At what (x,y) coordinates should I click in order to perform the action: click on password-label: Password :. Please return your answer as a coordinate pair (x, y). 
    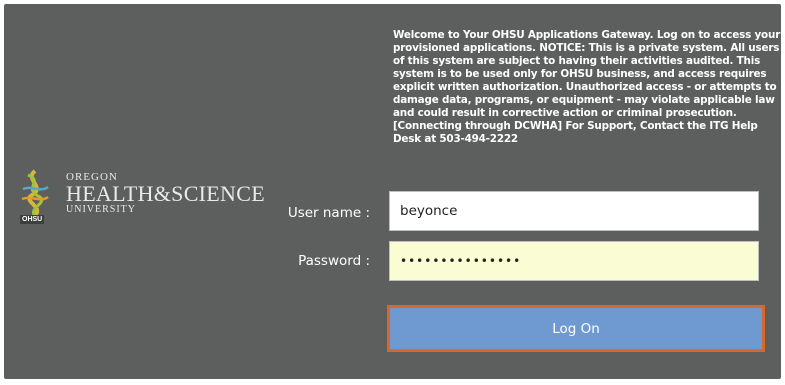
    Looking at the image, I should click on (334, 261).